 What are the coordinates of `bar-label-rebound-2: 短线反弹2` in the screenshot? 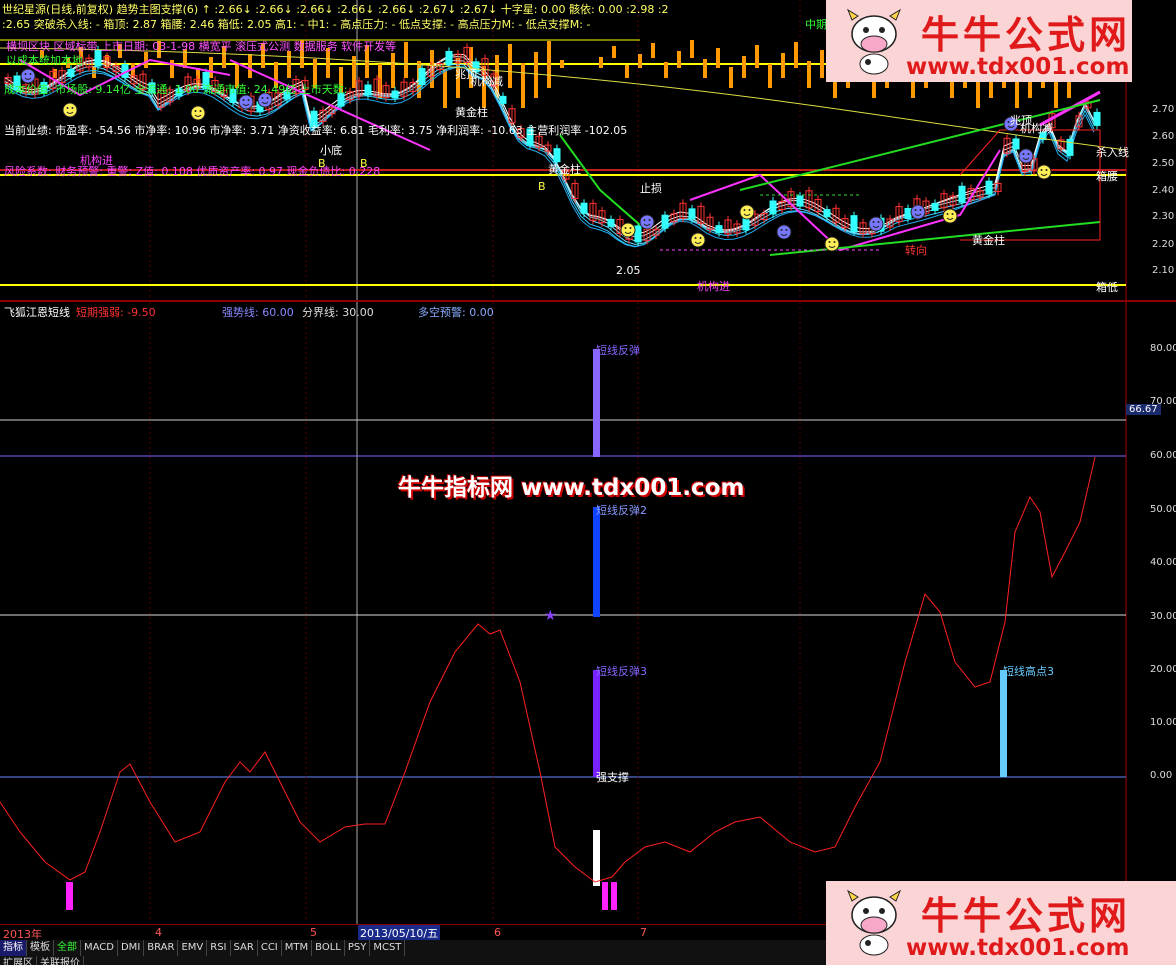 It's located at (621, 510).